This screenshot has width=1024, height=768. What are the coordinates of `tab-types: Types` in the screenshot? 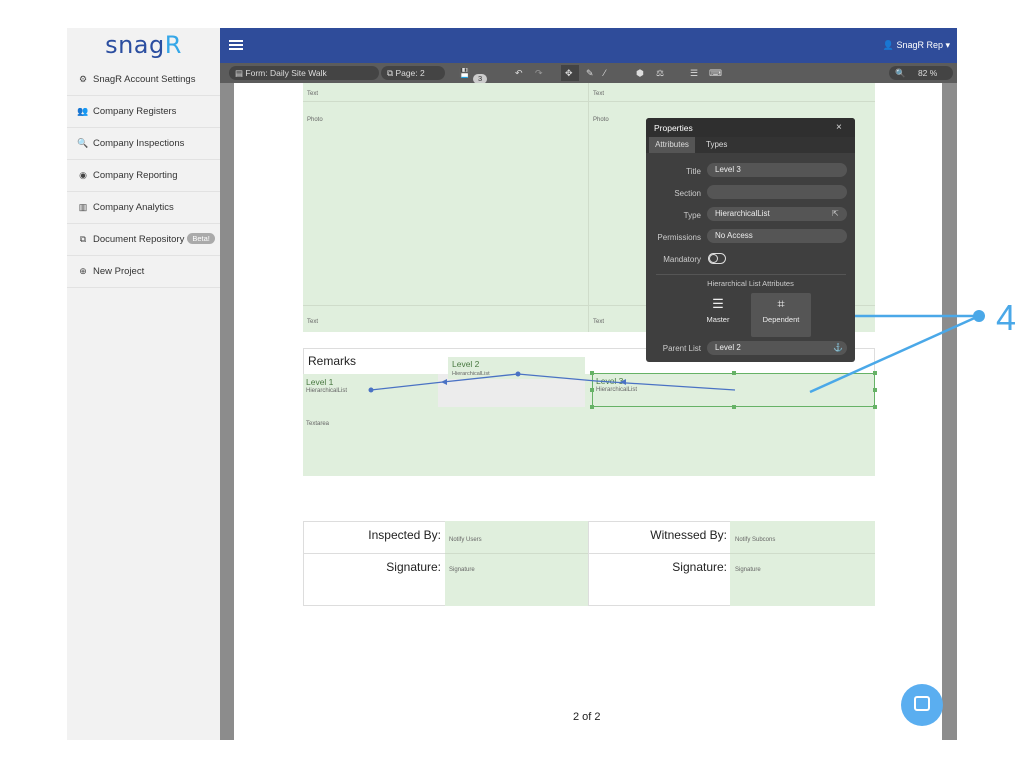 It's located at (716, 145).